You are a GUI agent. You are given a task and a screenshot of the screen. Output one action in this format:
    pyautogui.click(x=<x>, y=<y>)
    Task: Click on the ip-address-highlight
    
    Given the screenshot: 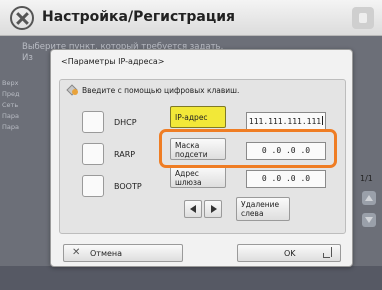 What is the action you would take?
    pyautogui.click(x=248, y=148)
    